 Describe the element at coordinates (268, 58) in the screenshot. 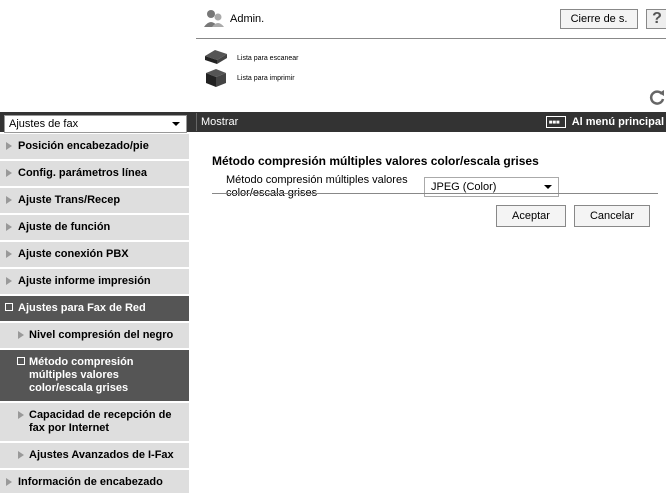

I see `scanner-status-text: Lista para escanear` at that location.